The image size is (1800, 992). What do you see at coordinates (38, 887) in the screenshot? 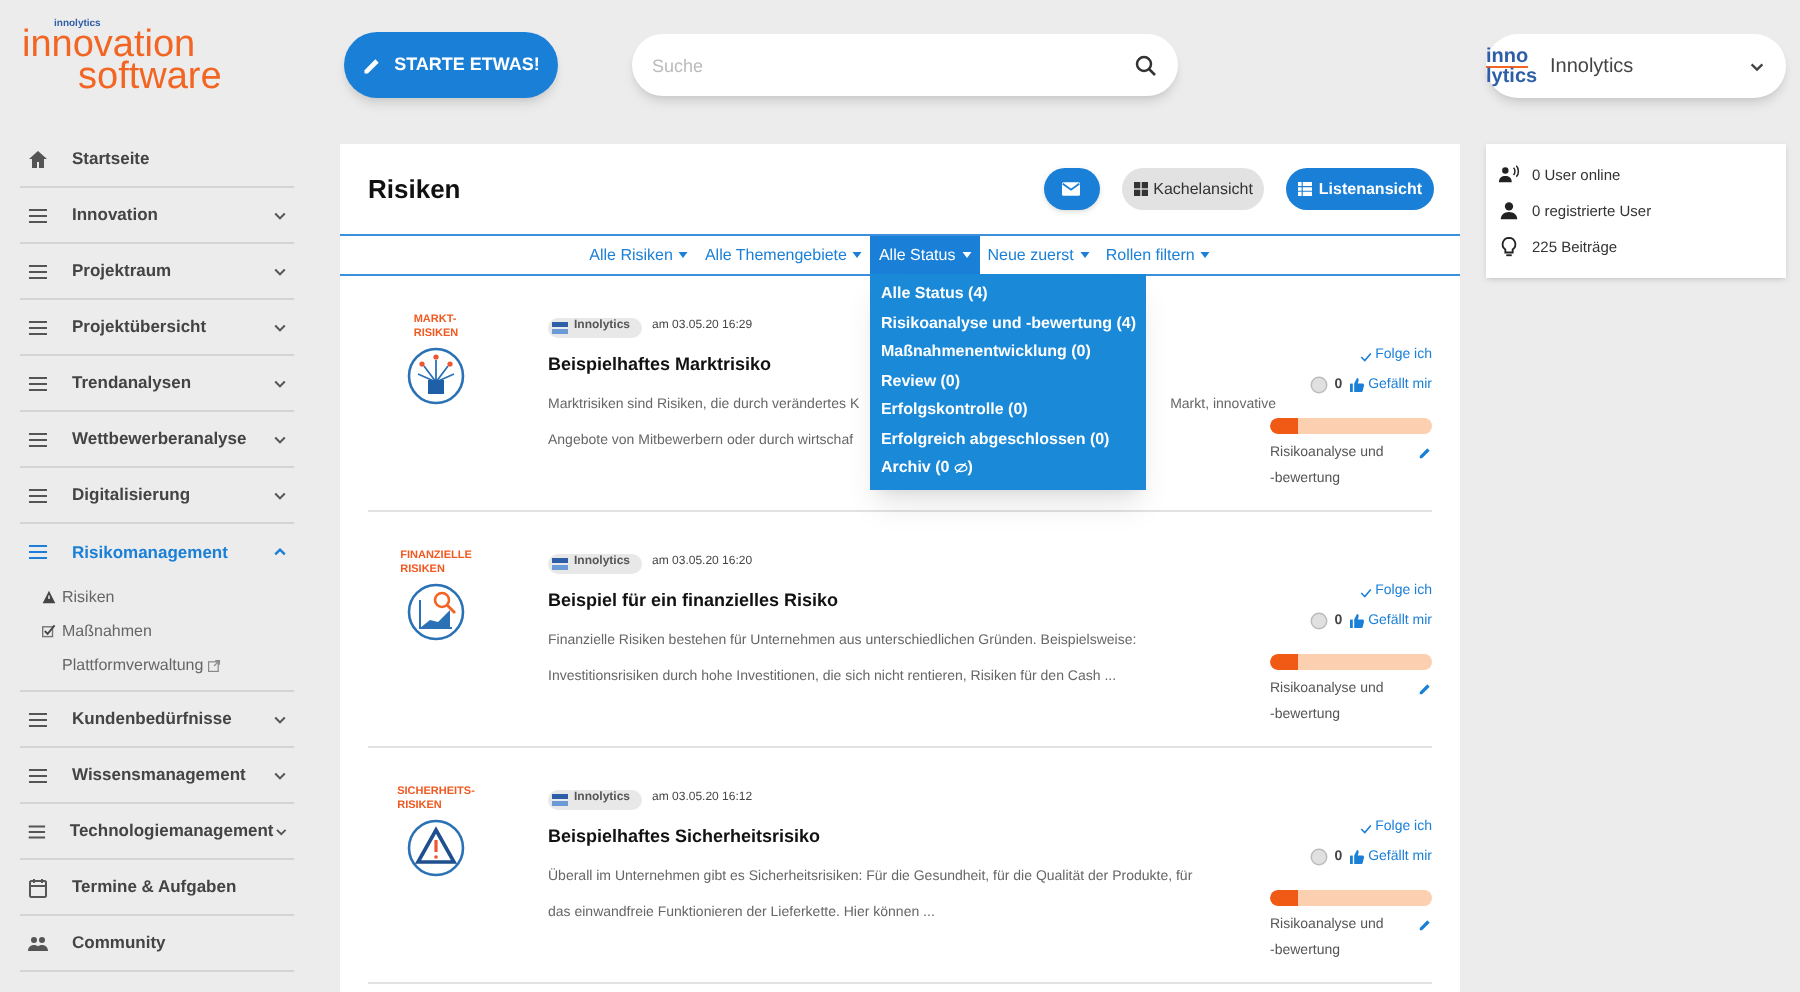
I see `calendar-icon` at bounding box center [38, 887].